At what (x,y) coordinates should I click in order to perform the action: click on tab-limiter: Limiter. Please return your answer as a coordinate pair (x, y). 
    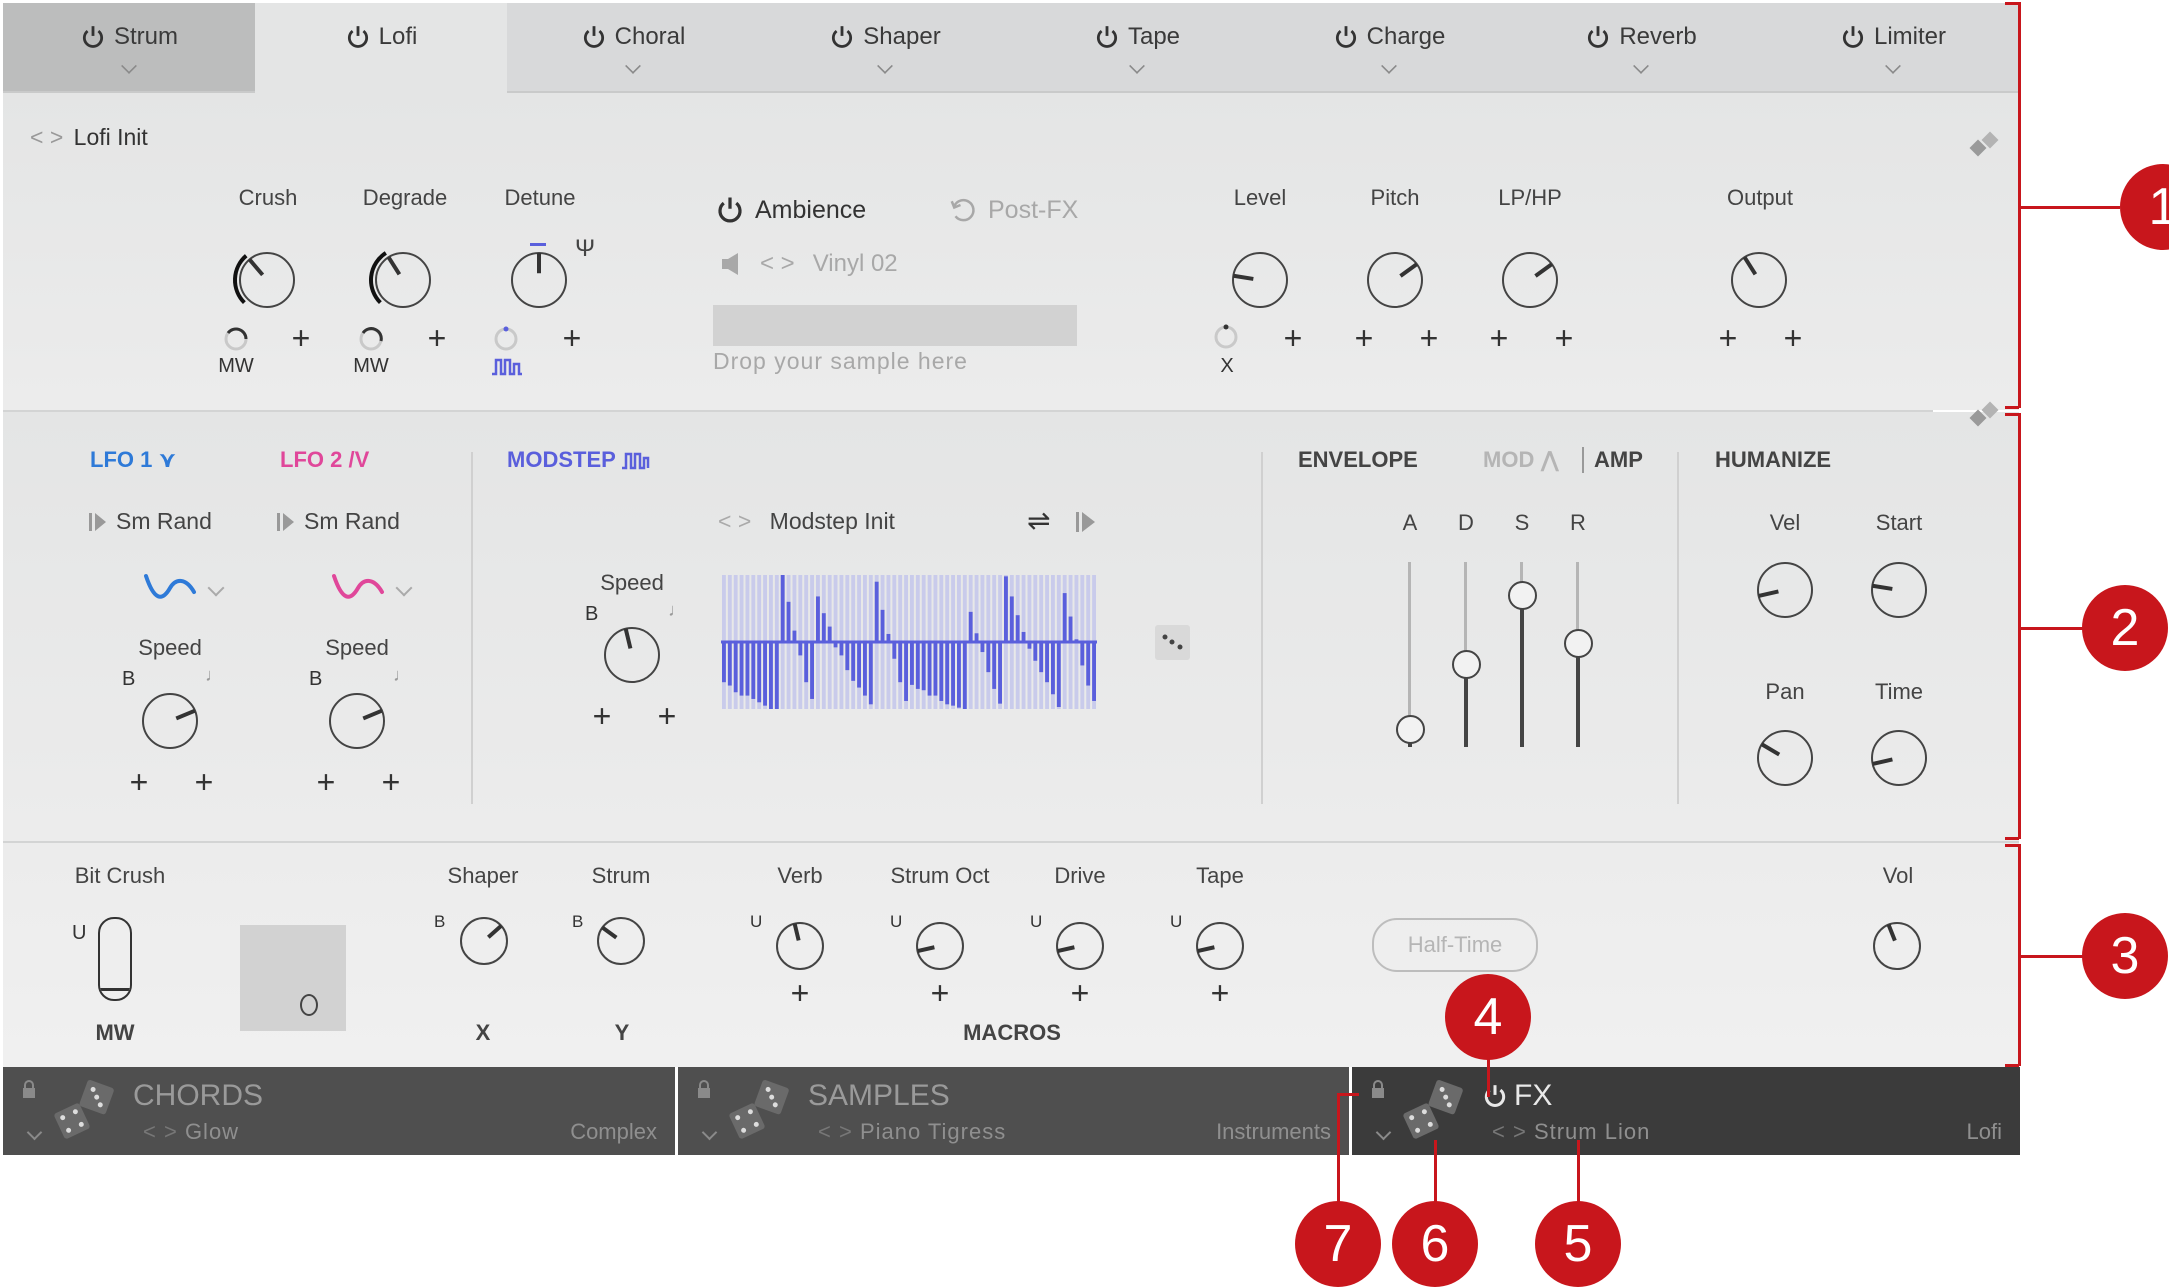
    Looking at the image, I should click on (1893, 47).